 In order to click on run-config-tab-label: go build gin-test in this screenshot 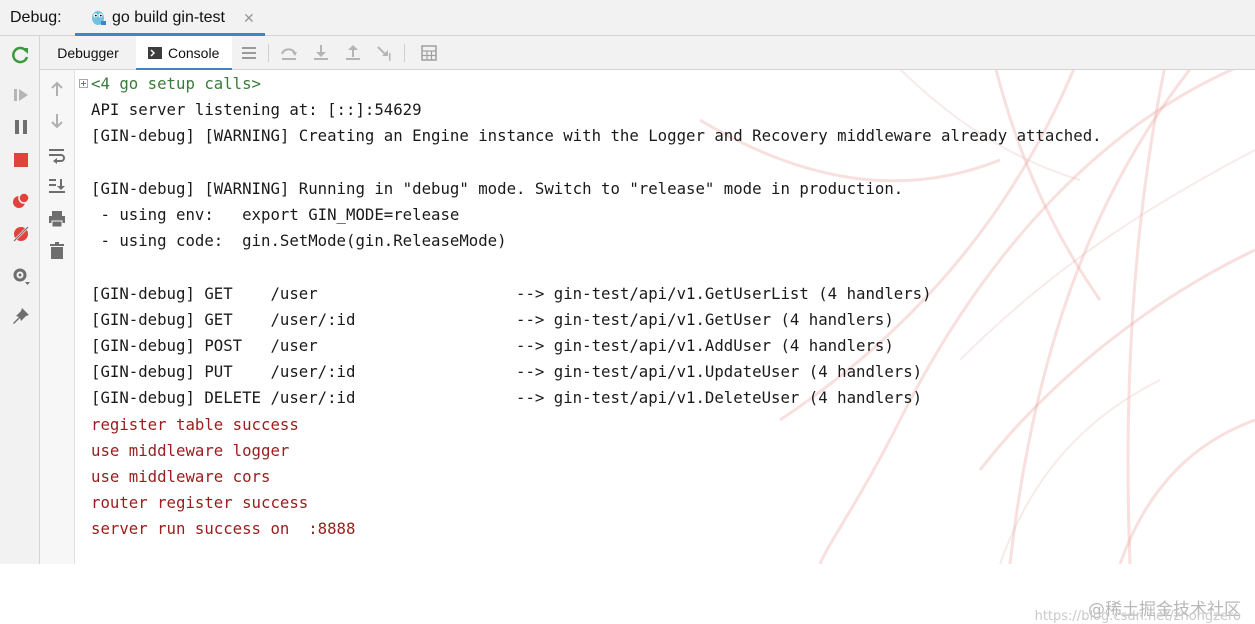, I will do `click(168, 17)`.